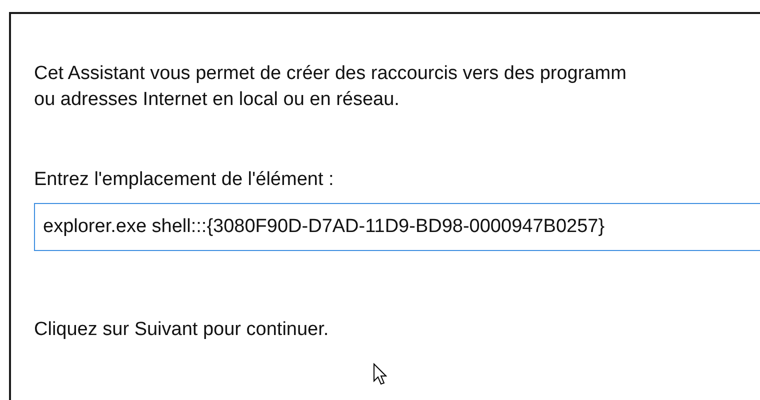 The width and height of the screenshot is (760, 400). Describe the element at coordinates (331, 74) in the screenshot. I see `intro-text: Cet Assistant vous permet de créer des raccourcis vers des programm` at that location.